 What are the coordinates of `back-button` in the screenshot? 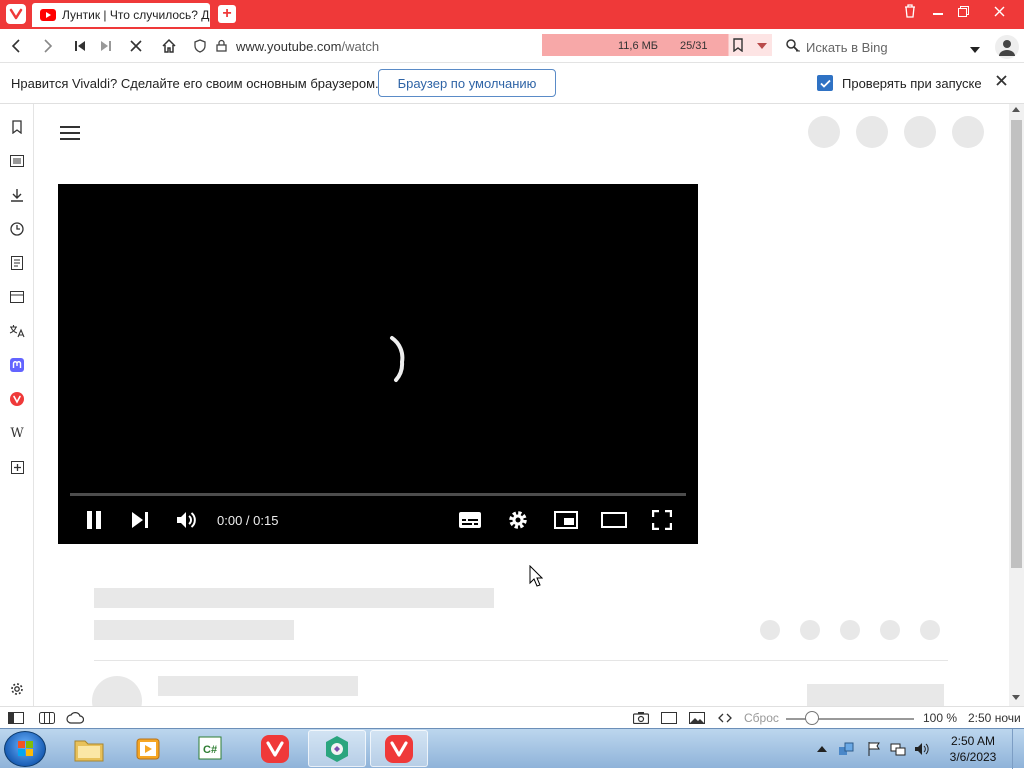 It's located at (16, 46).